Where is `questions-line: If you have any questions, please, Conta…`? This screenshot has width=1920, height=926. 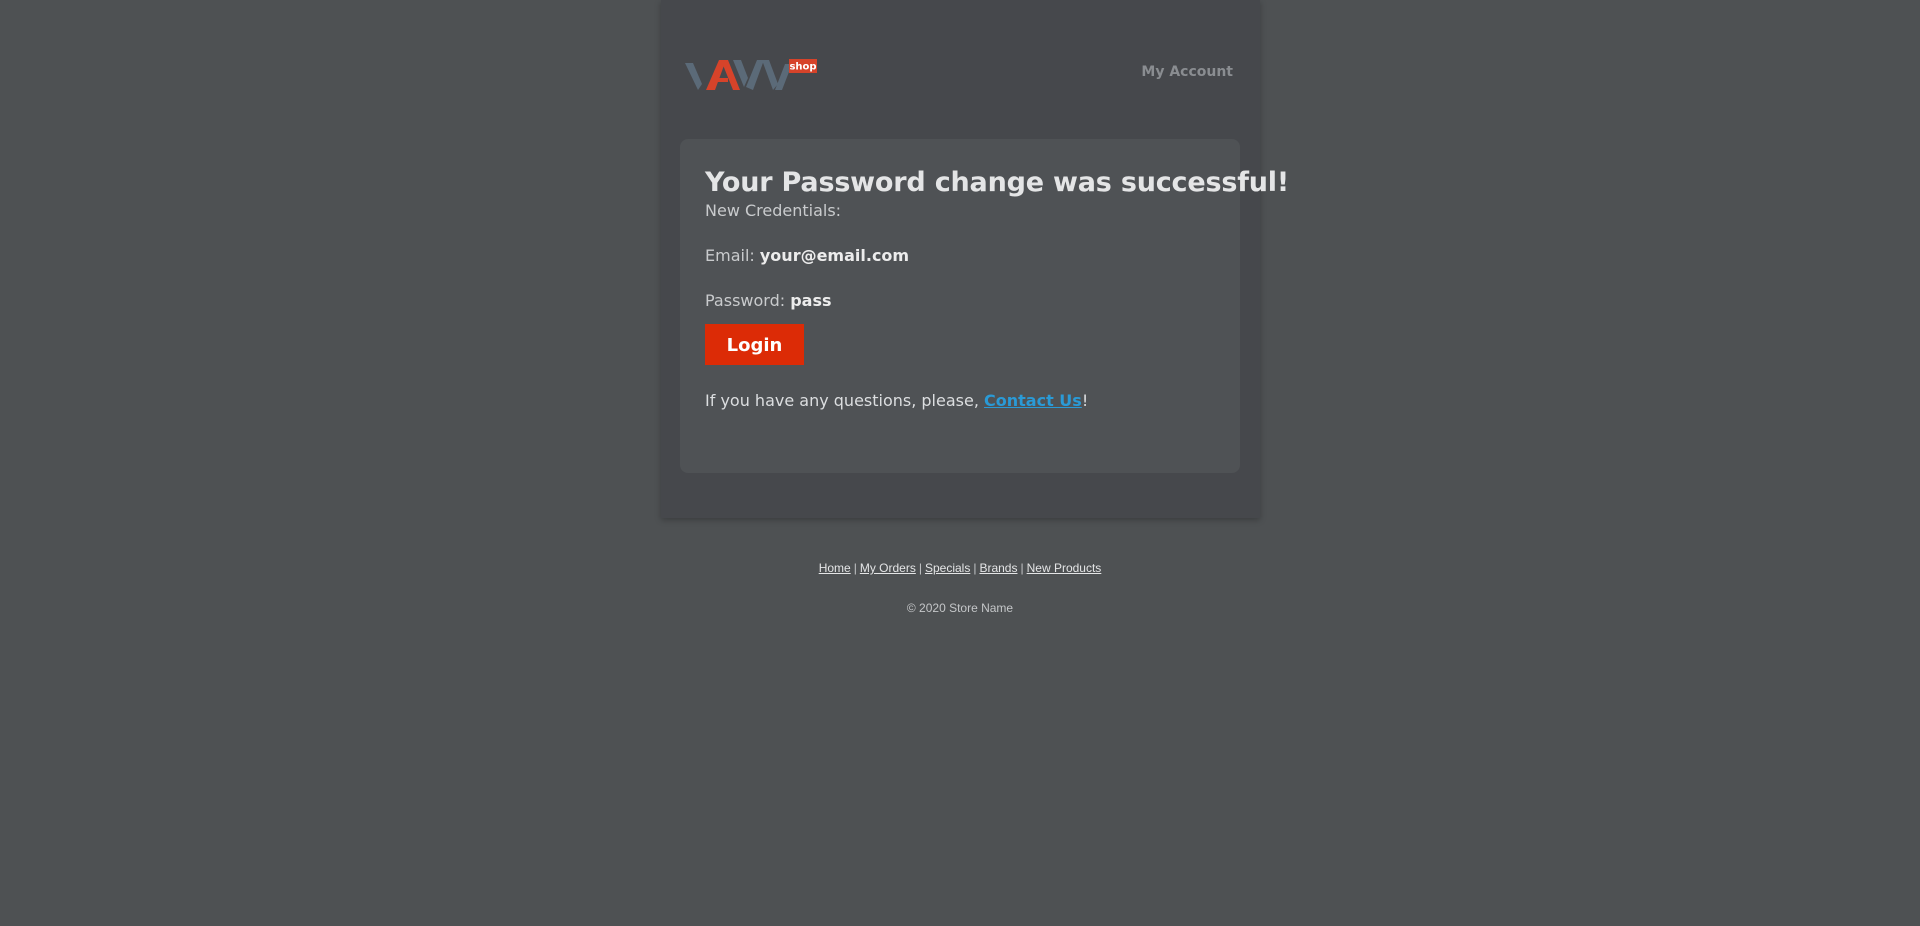
questions-line: If you have any questions, please, Conta… is located at coordinates (960, 401).